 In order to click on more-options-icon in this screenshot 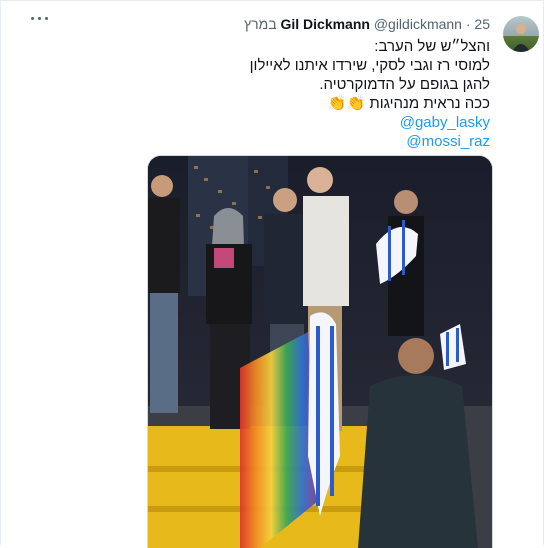, I will do `click(40, 19)`.